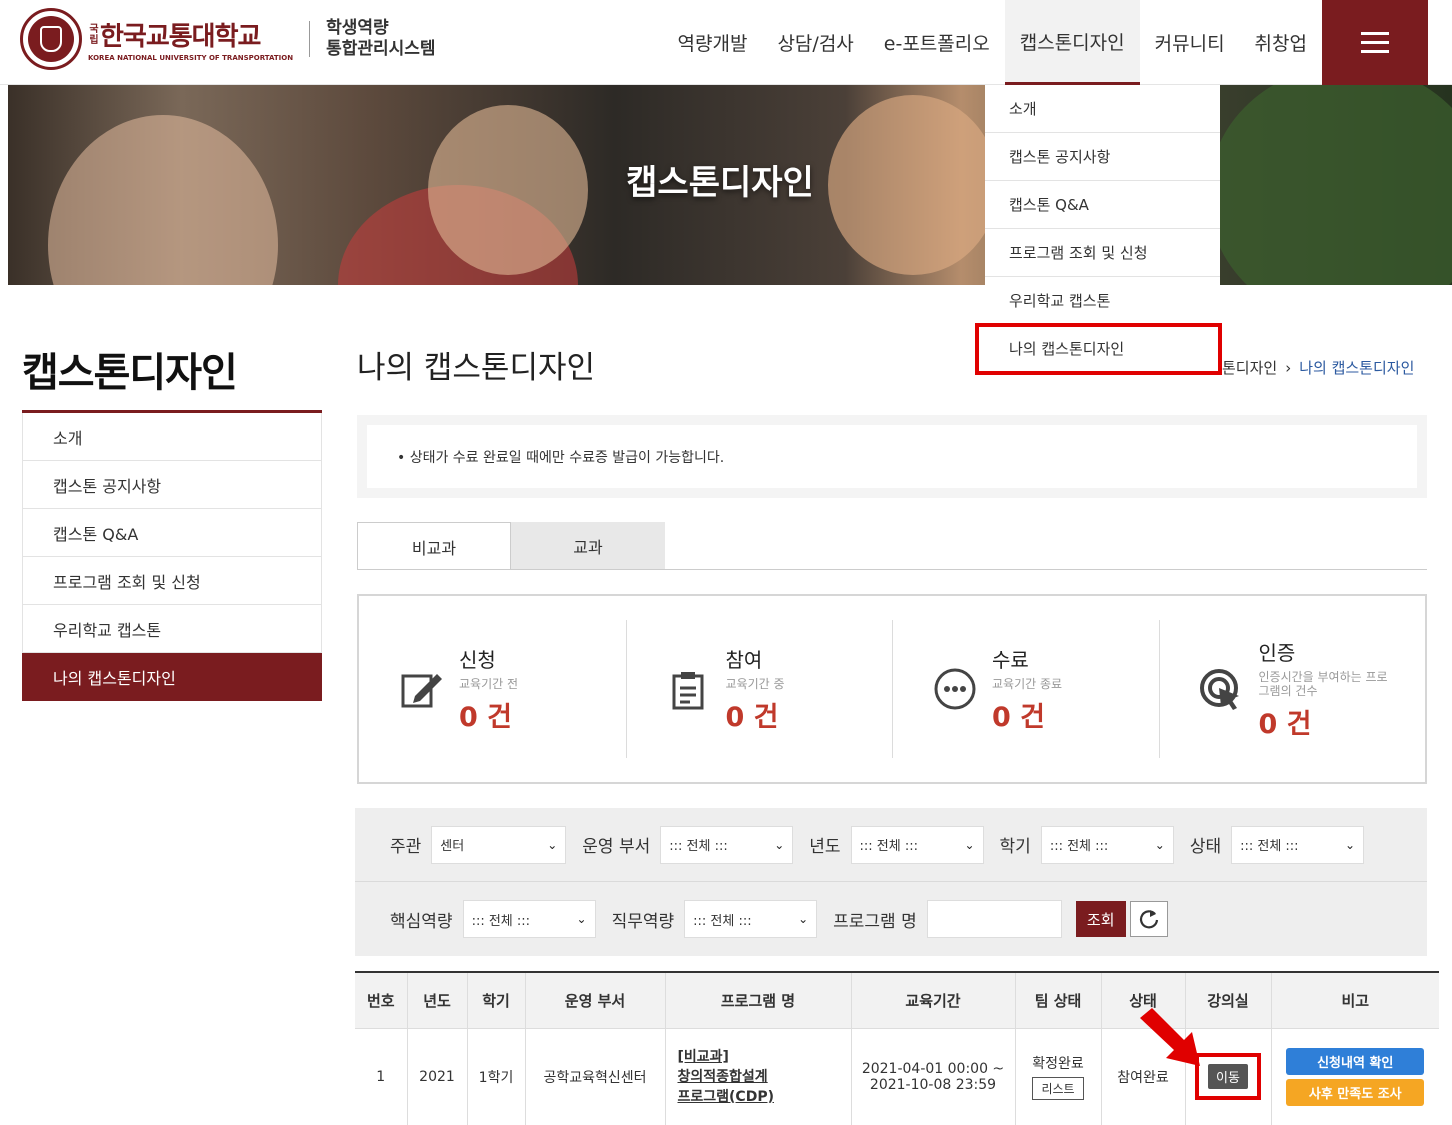 The image size is (1452, 1125). Describe the element at coordinates (1102, 301) in the screenshot. I see `dropdown-item-our-capstone: 우리학교 캡스톤` at that location.